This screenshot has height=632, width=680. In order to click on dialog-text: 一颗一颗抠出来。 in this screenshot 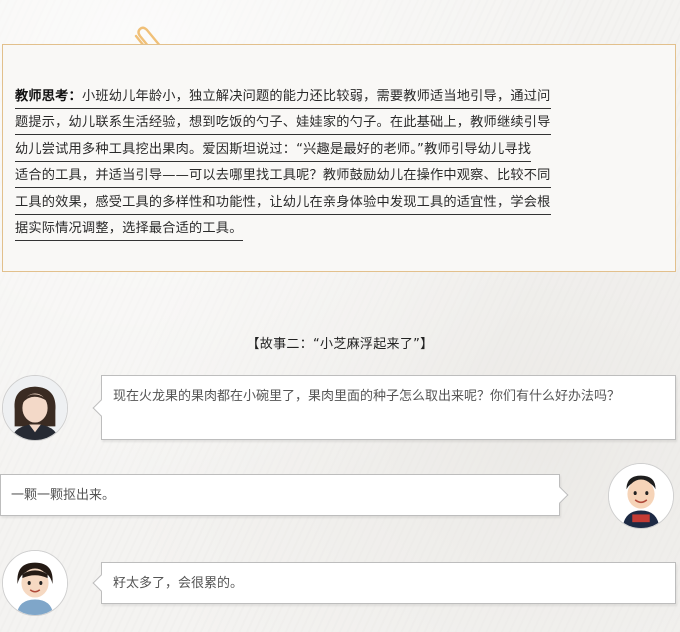, I will do `click(63, 495)`.